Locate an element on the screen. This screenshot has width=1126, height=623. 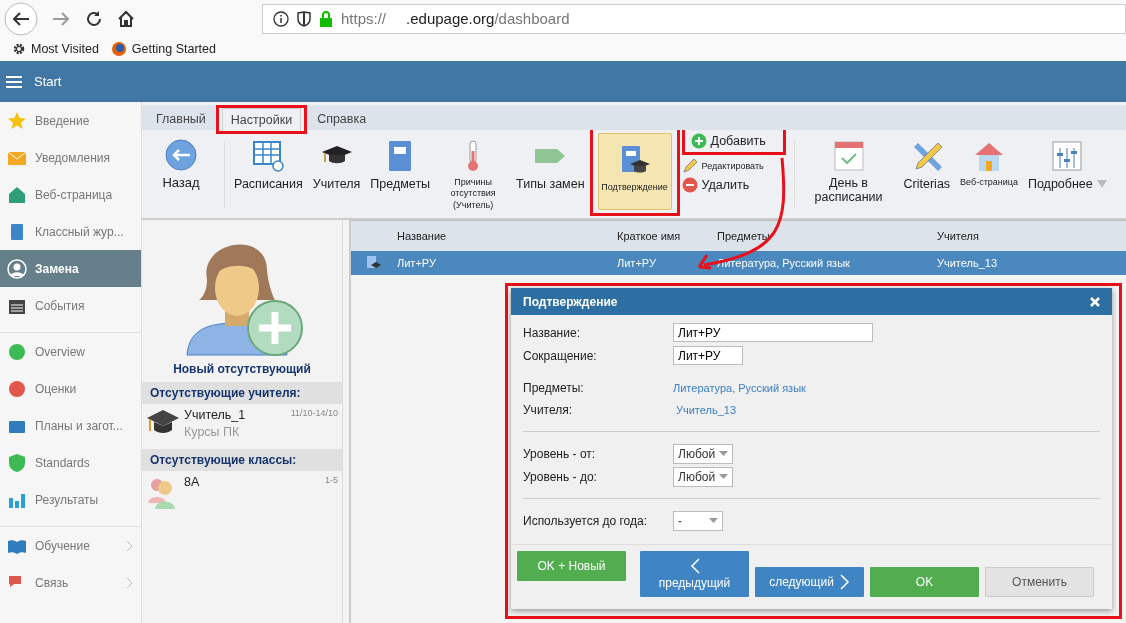
section-heading: Отсутствующие классы: is located at coordinates (242, 460).